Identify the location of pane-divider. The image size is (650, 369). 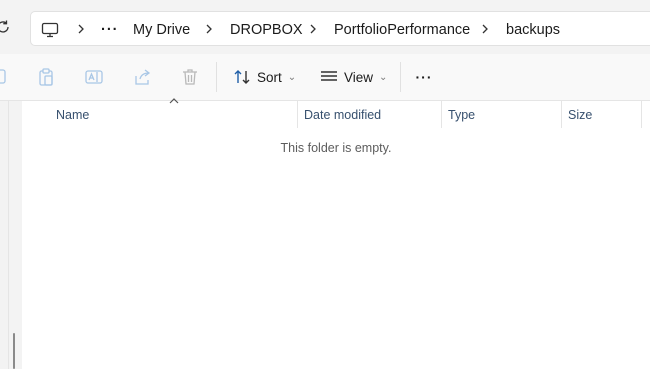
(8, 235).